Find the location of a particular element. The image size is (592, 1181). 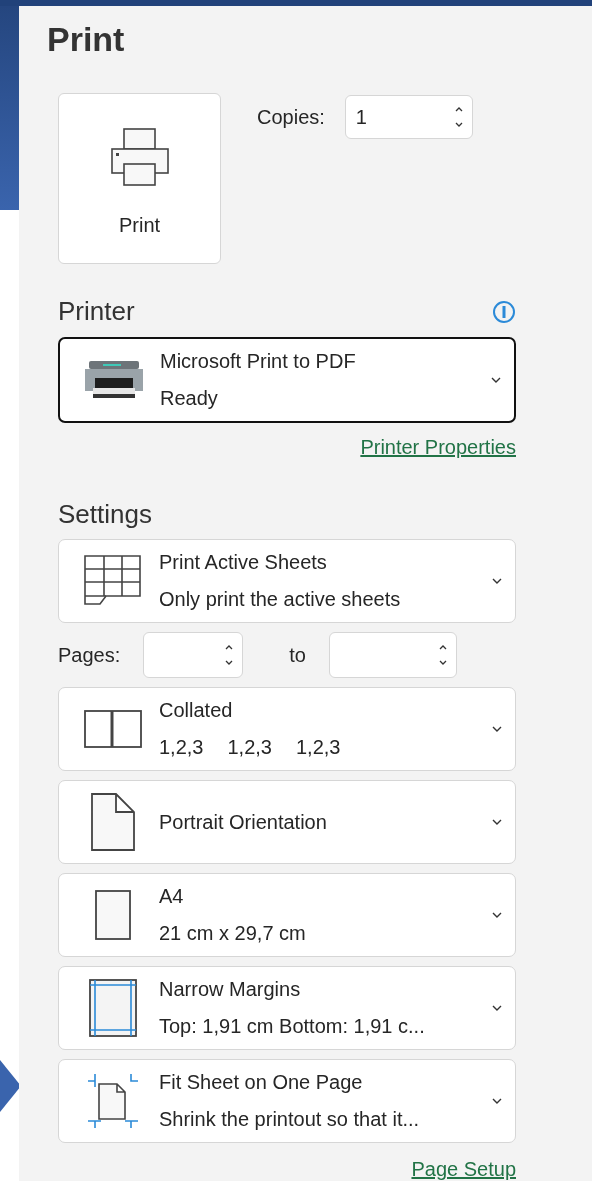

copies-spinner: 1 is located at coordinates (408, 117).